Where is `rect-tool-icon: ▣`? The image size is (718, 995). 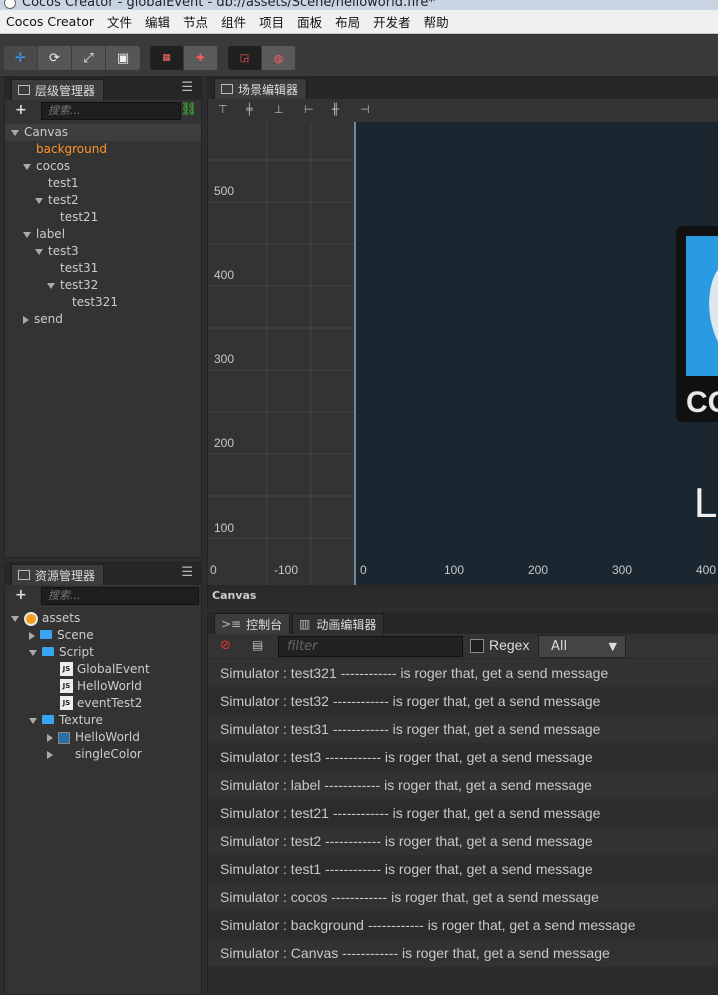
rect-tool-icon: ▣ is located at coordinates (123, 58).